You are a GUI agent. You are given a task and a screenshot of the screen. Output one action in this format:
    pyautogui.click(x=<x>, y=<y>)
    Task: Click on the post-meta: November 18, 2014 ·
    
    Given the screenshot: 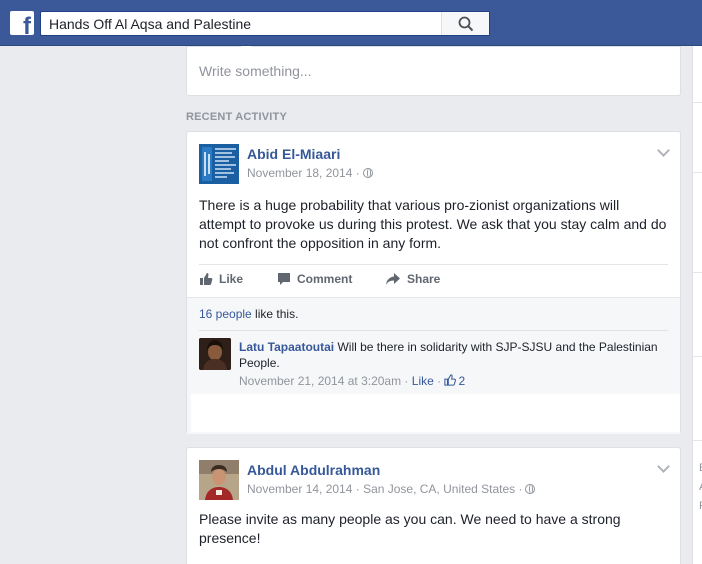 What is the action you would take?
    pyautogui.click(x=310, y=173)
    